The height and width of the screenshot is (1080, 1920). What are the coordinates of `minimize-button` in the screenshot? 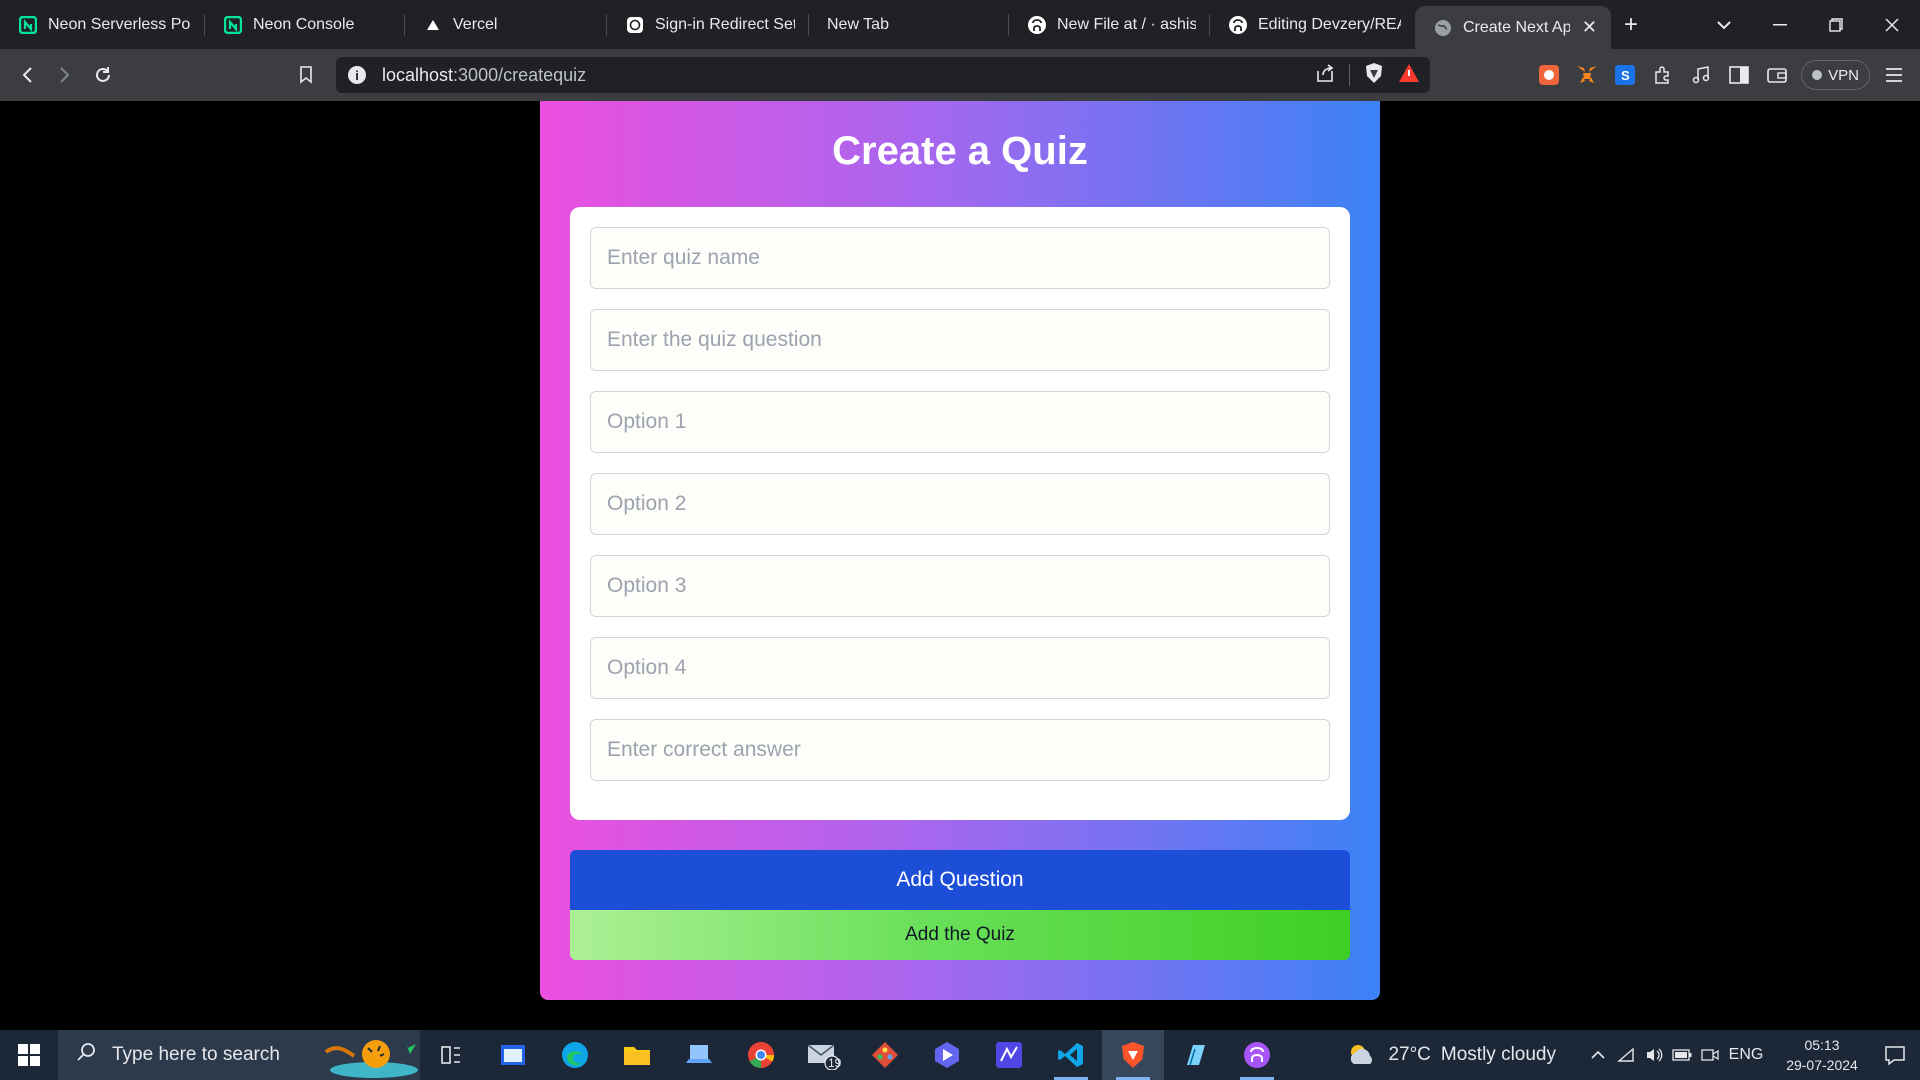 It's located at (1780, 24).